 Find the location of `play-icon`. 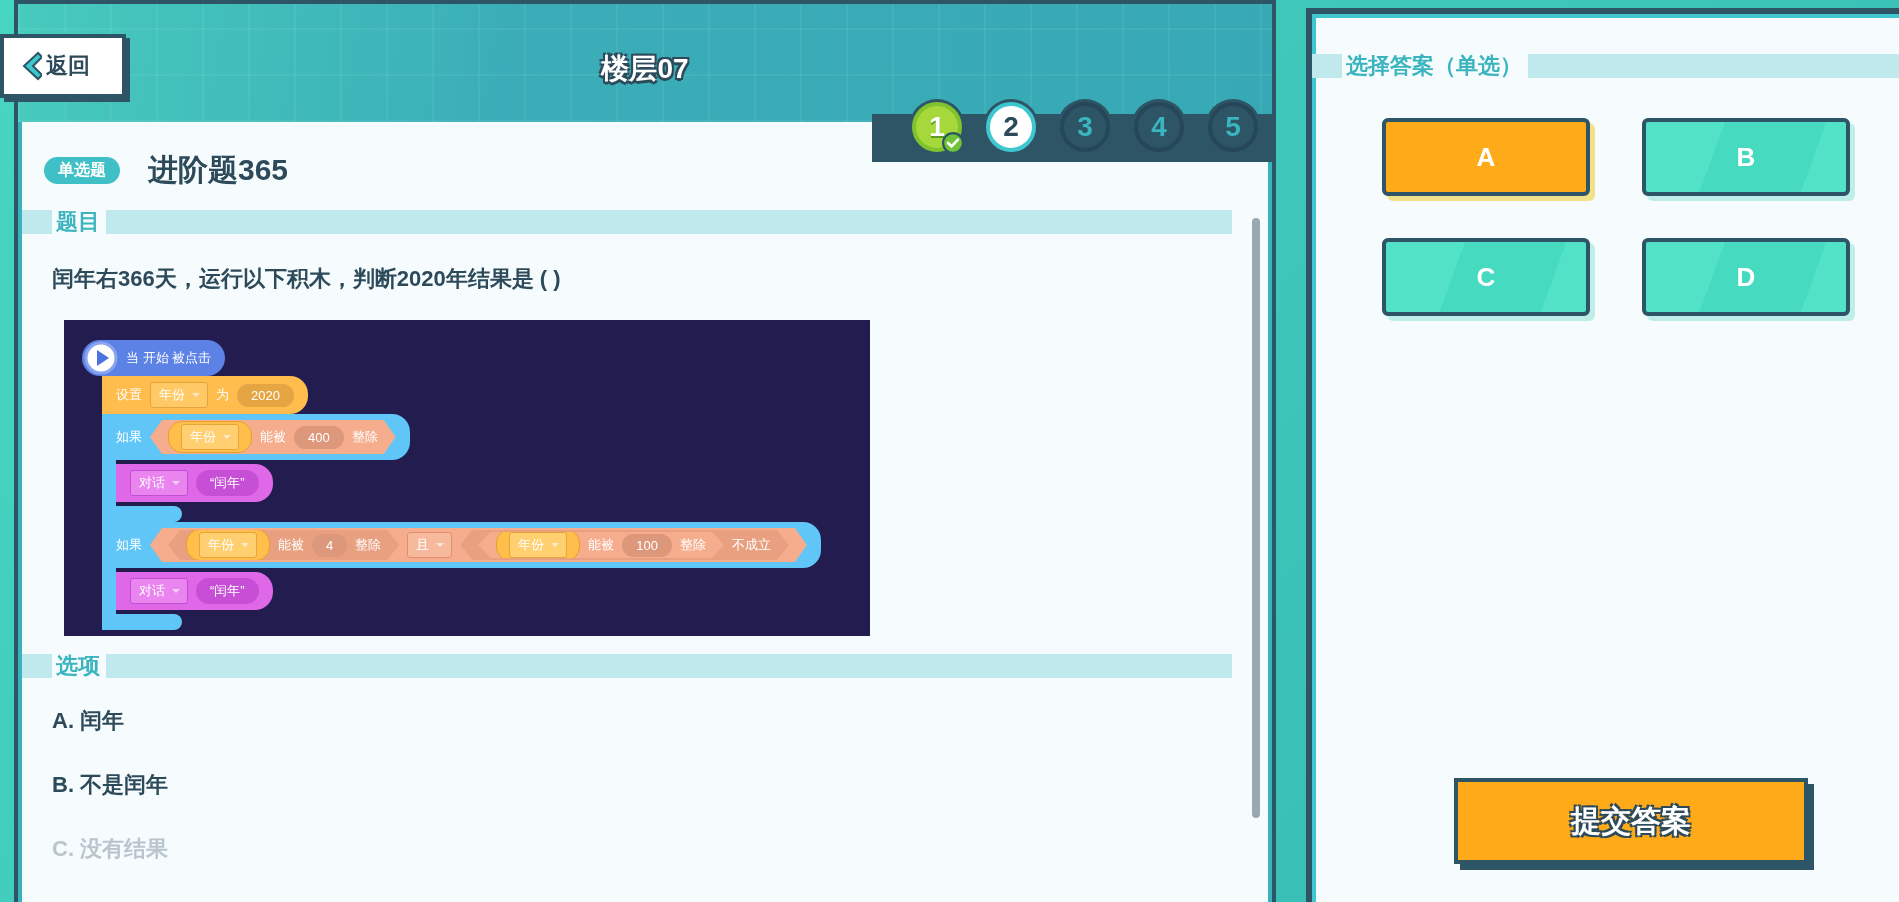

play-icon is located at coordinates (101, 358).